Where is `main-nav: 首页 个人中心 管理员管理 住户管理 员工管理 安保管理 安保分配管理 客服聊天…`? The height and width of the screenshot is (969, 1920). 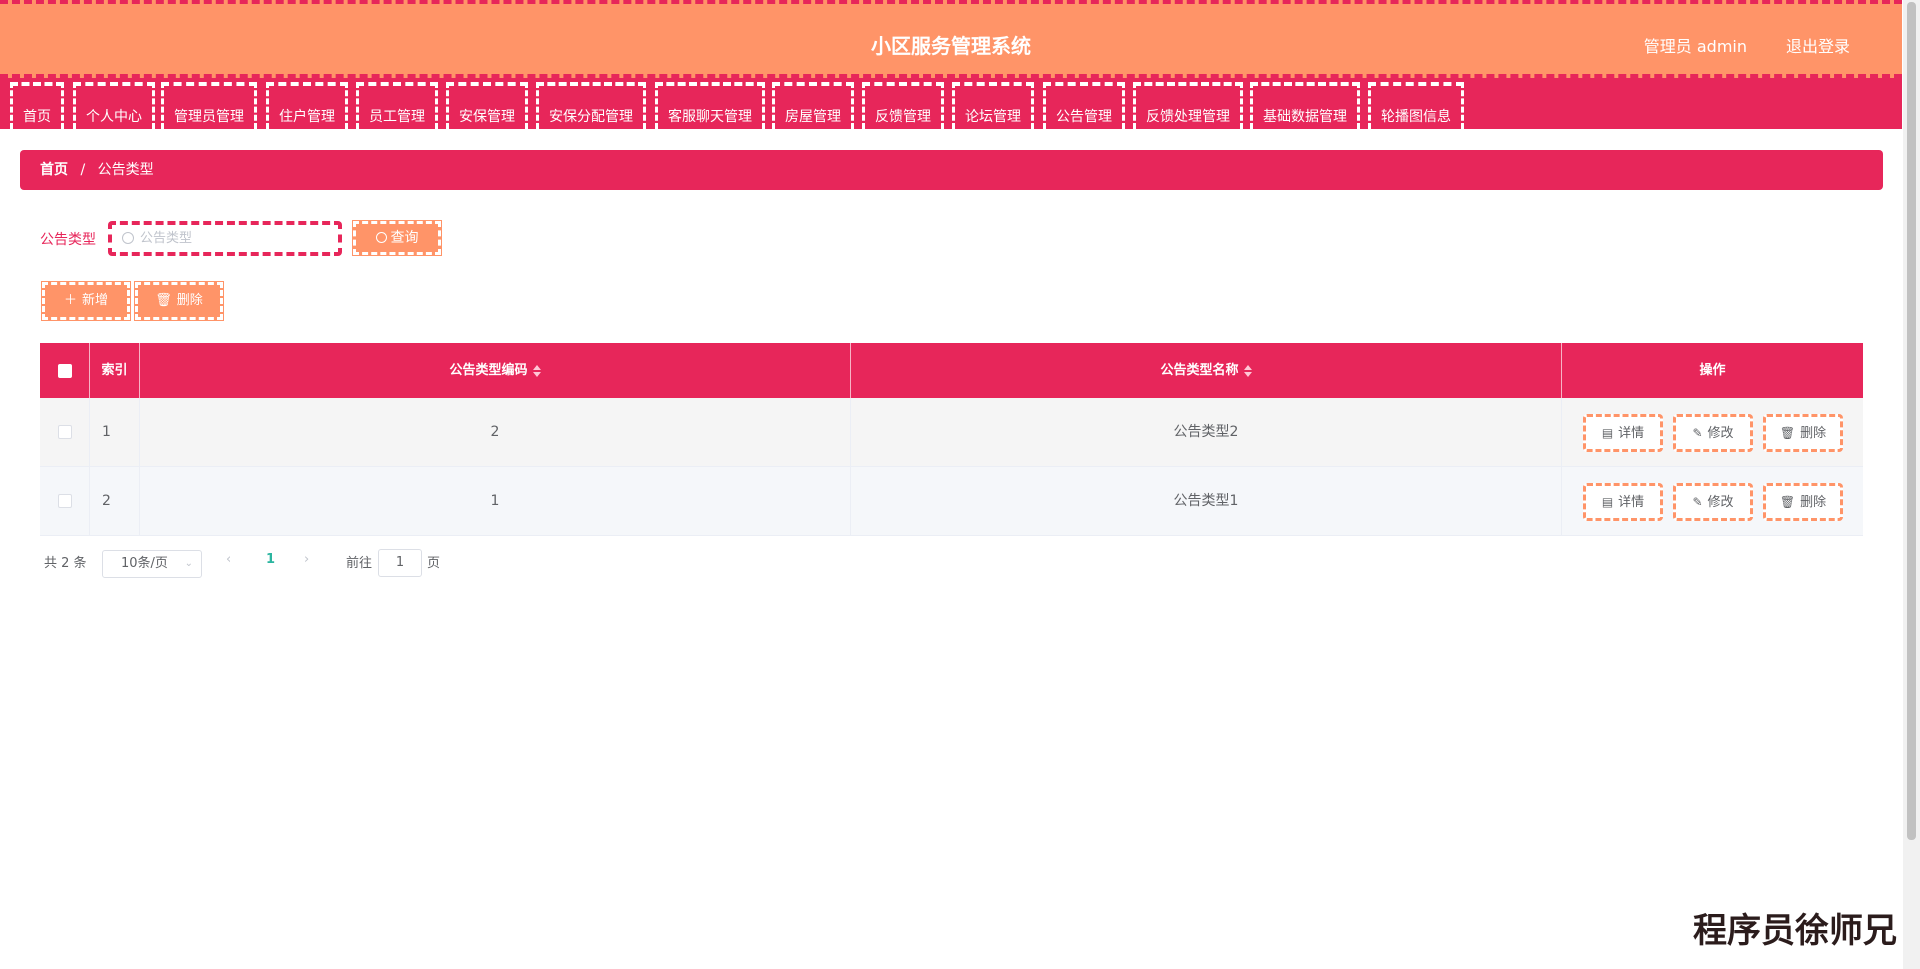 main-nav: 首页 个人中心 管理员管理 住户管理 员工管理 安保管理 安保分配管理 客服聊天… is located at coordinates (951, 103).